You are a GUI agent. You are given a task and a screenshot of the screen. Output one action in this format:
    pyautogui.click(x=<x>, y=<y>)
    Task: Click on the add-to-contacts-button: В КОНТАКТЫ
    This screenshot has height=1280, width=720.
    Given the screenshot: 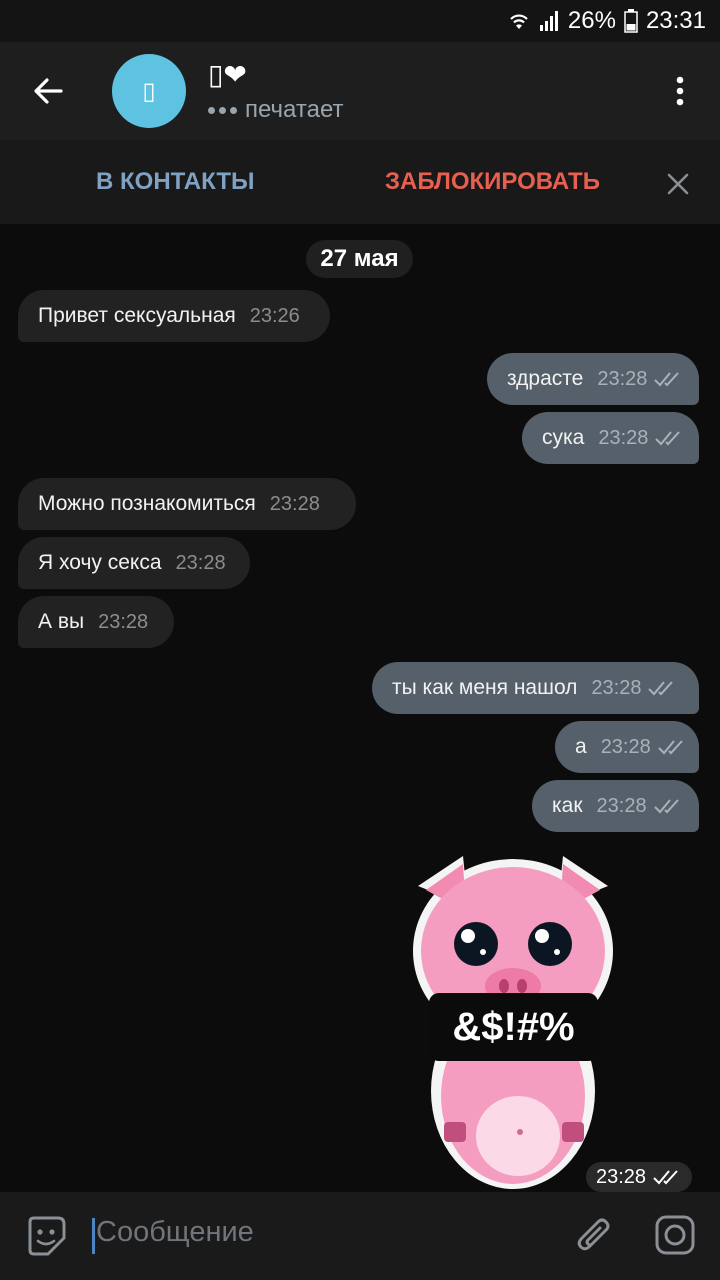 What is the action you would take?
    pyautogui.click(x=175, y=182)
    